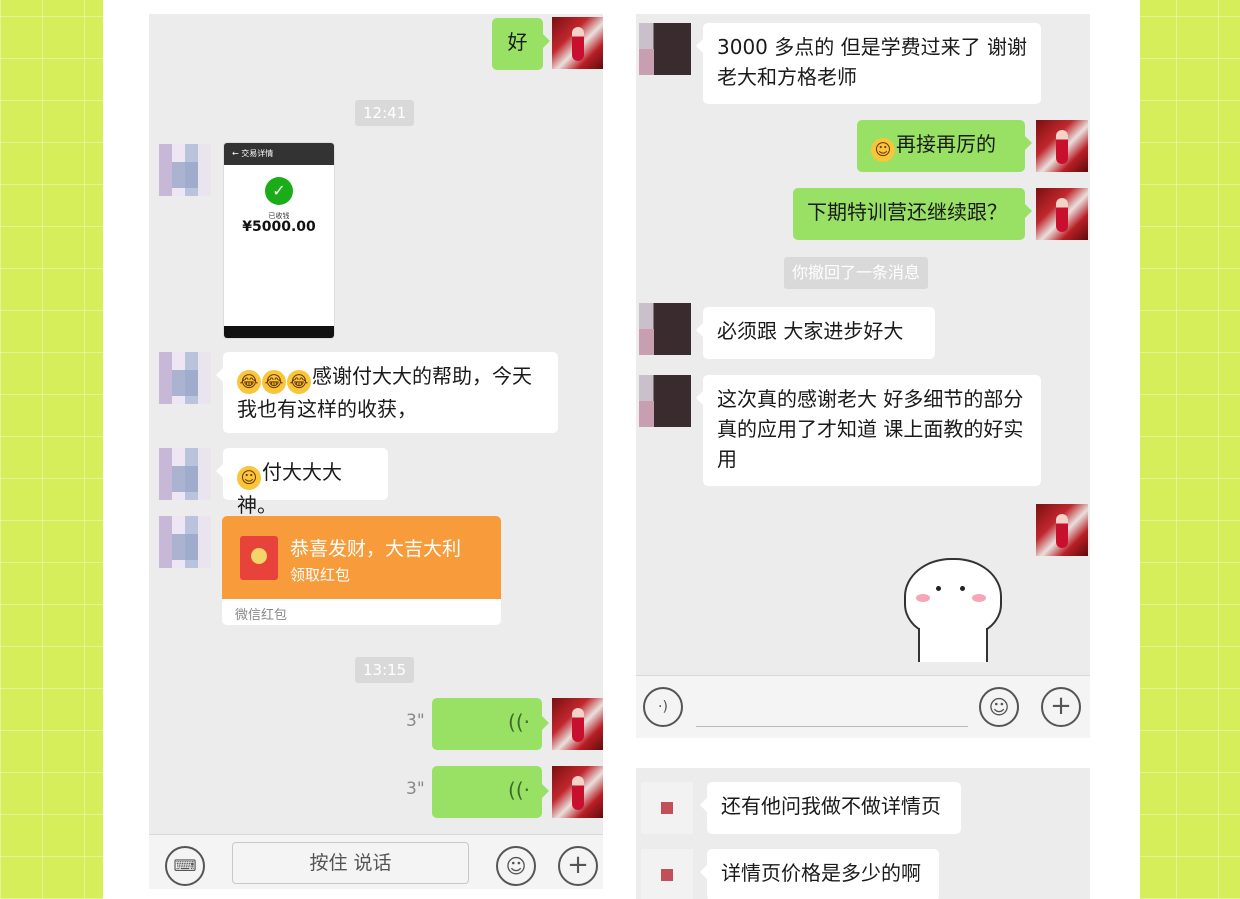  I want to click on cute-face-sticker, so click(952, 604).